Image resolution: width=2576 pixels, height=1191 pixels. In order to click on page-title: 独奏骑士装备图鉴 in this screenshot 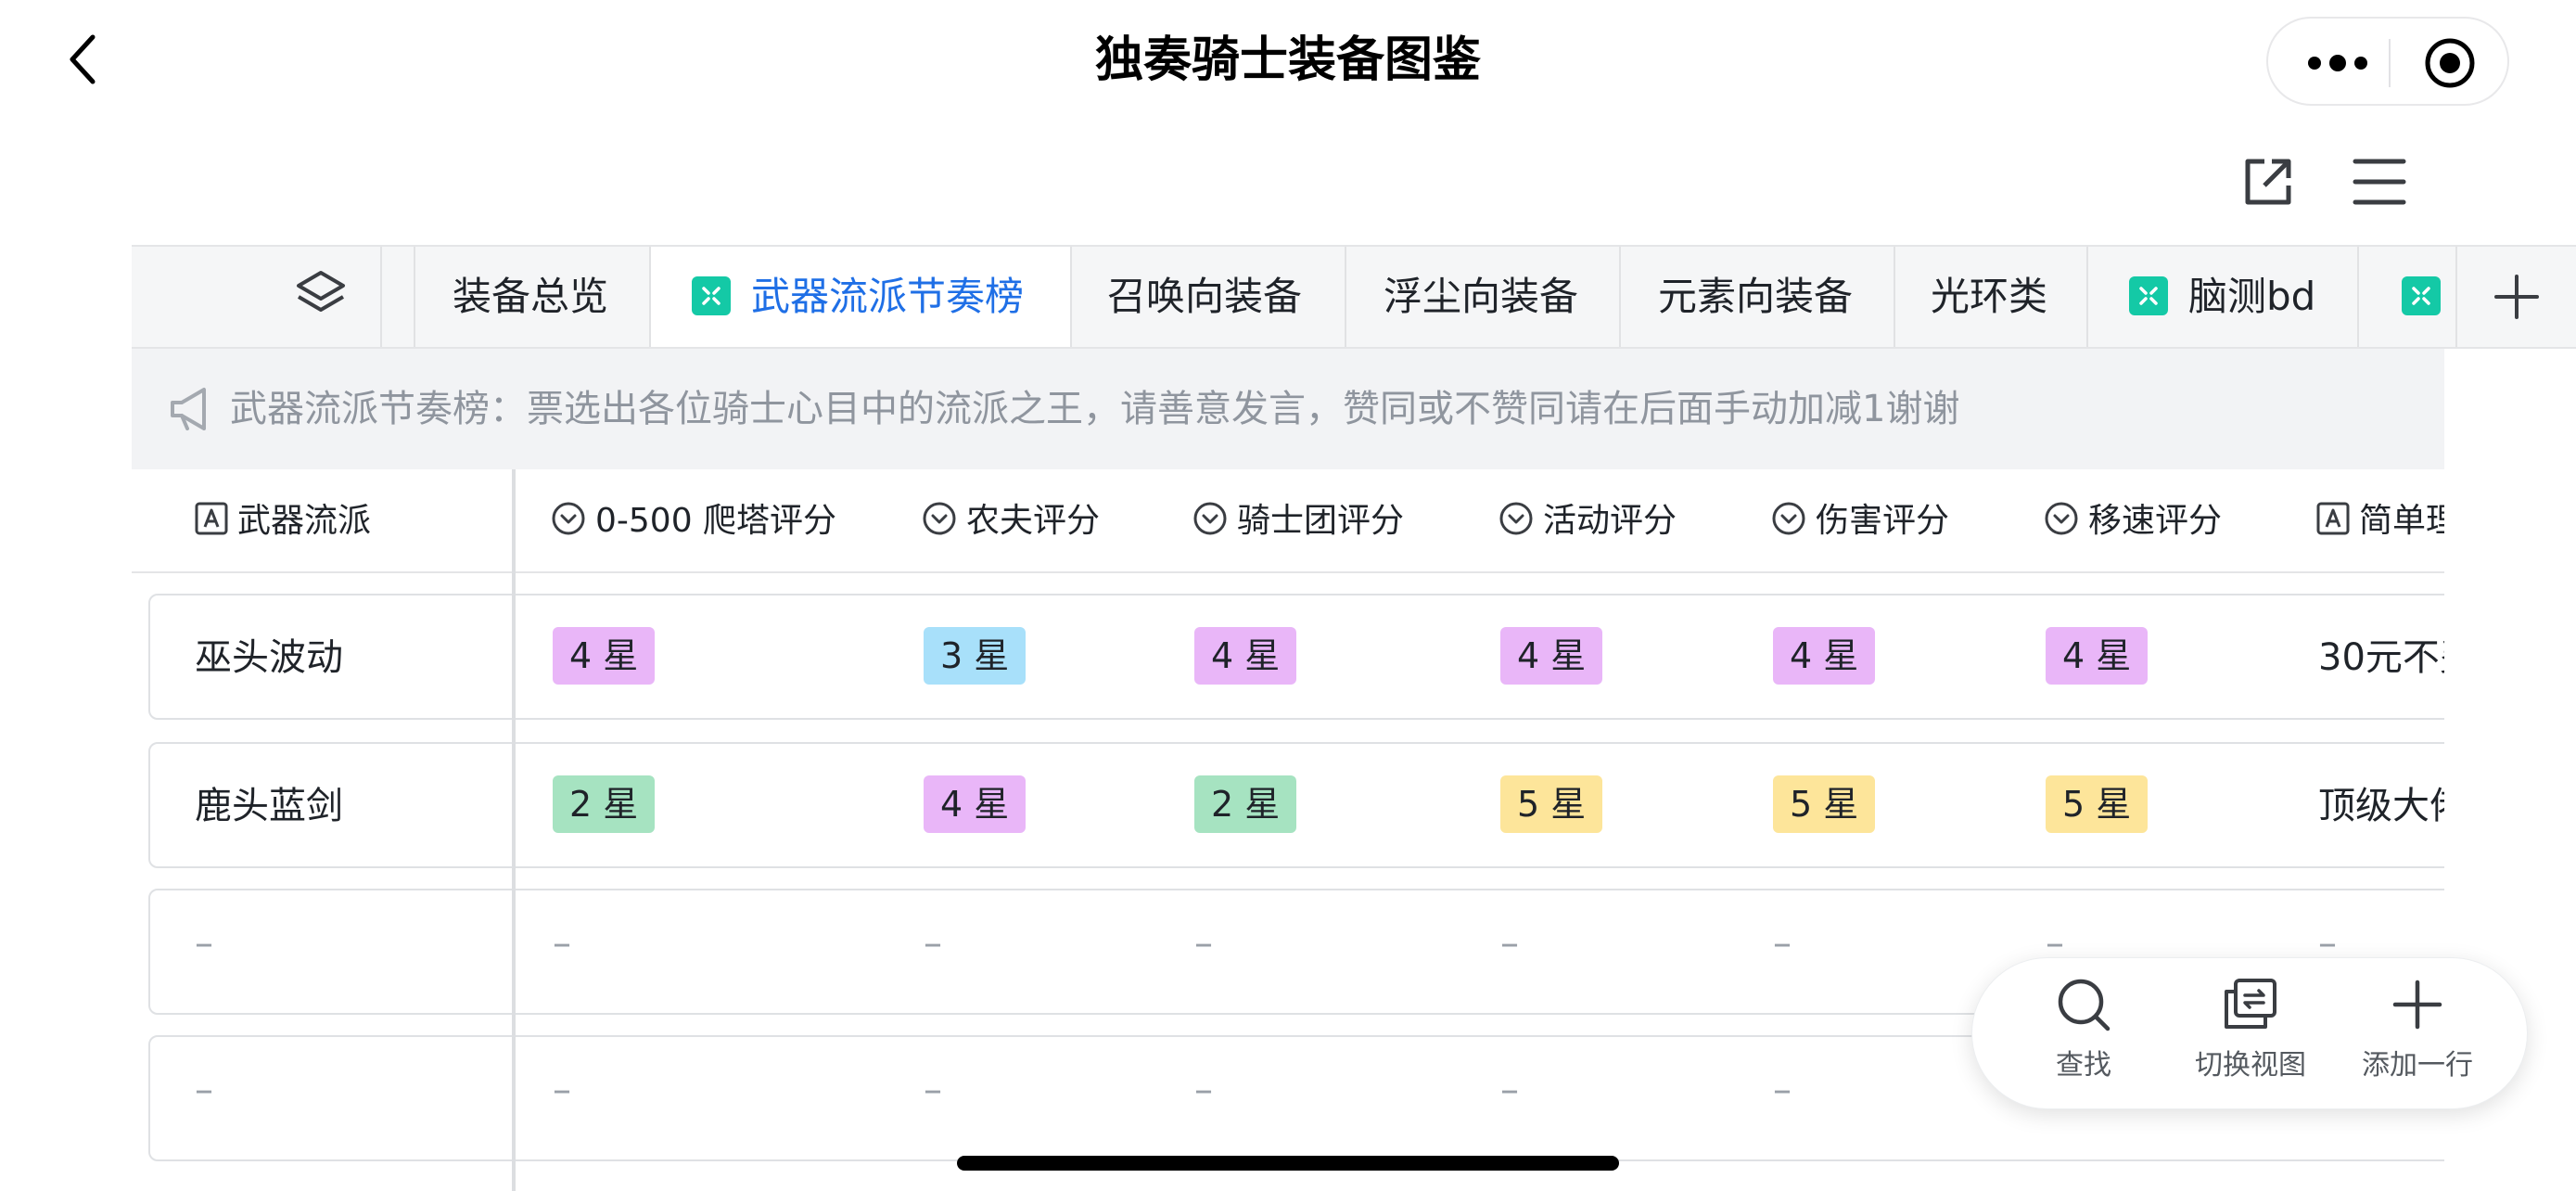, I will do `click(1287, 60)`.